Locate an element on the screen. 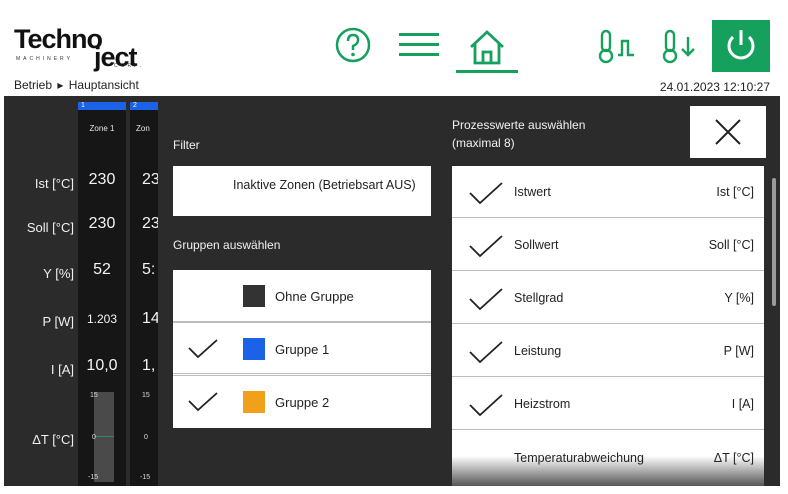  zone-y-value: 52 is located at coordinates (102, 269).